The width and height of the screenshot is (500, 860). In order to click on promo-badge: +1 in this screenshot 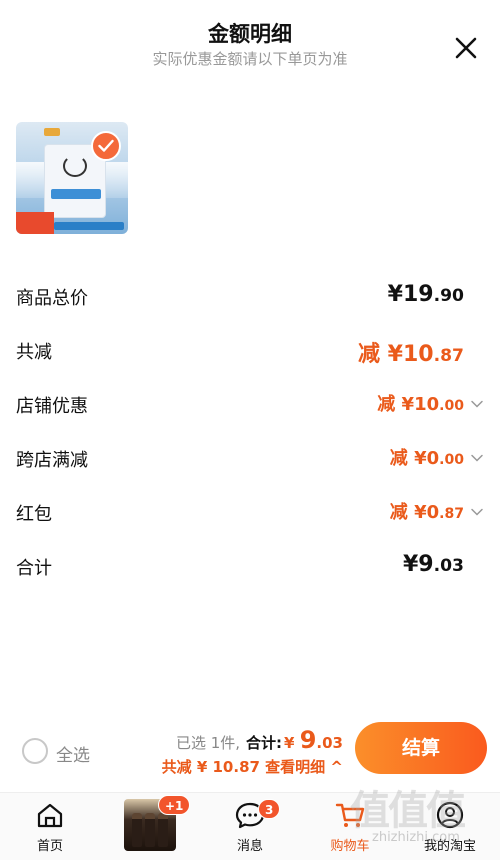, I will do `click(174, 805)`.